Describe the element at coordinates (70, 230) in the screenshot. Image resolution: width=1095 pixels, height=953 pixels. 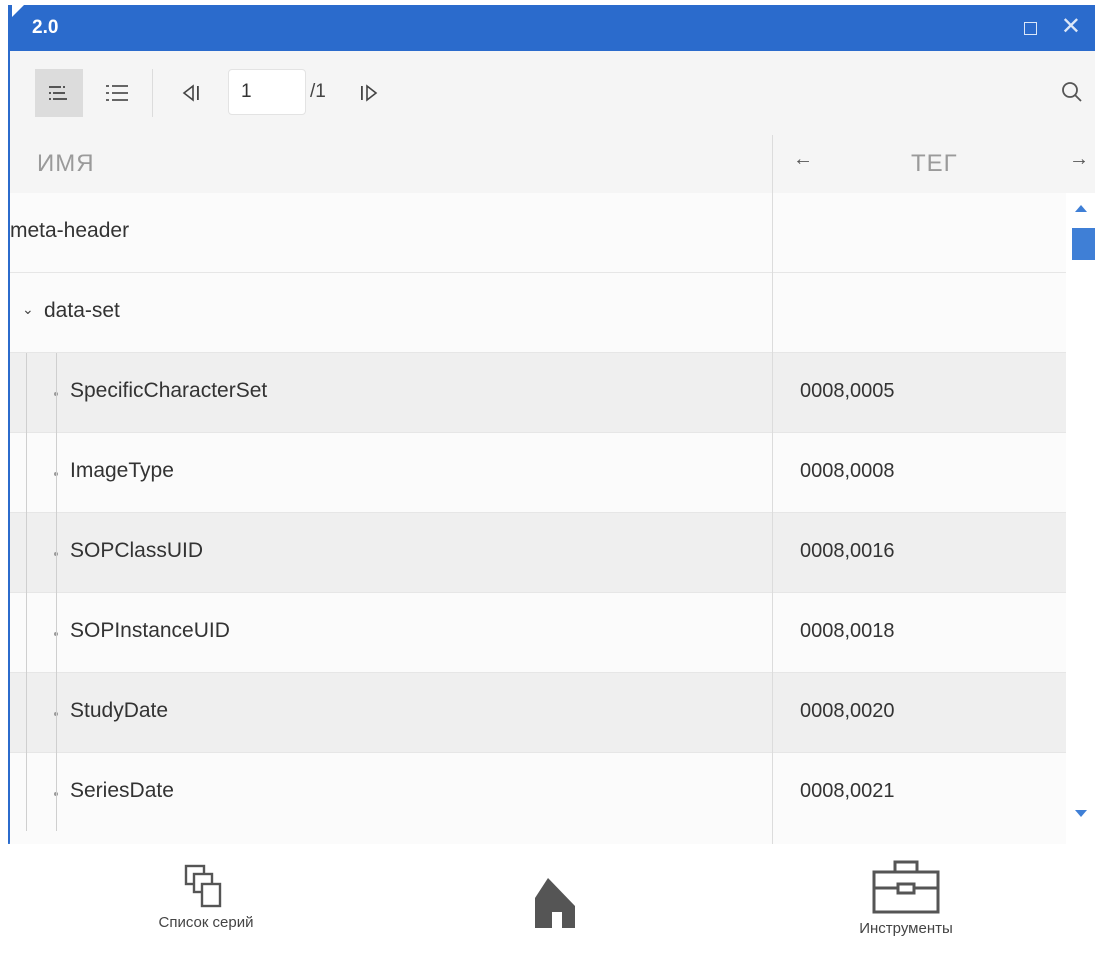
I see `row-name: meta-header` at that location.